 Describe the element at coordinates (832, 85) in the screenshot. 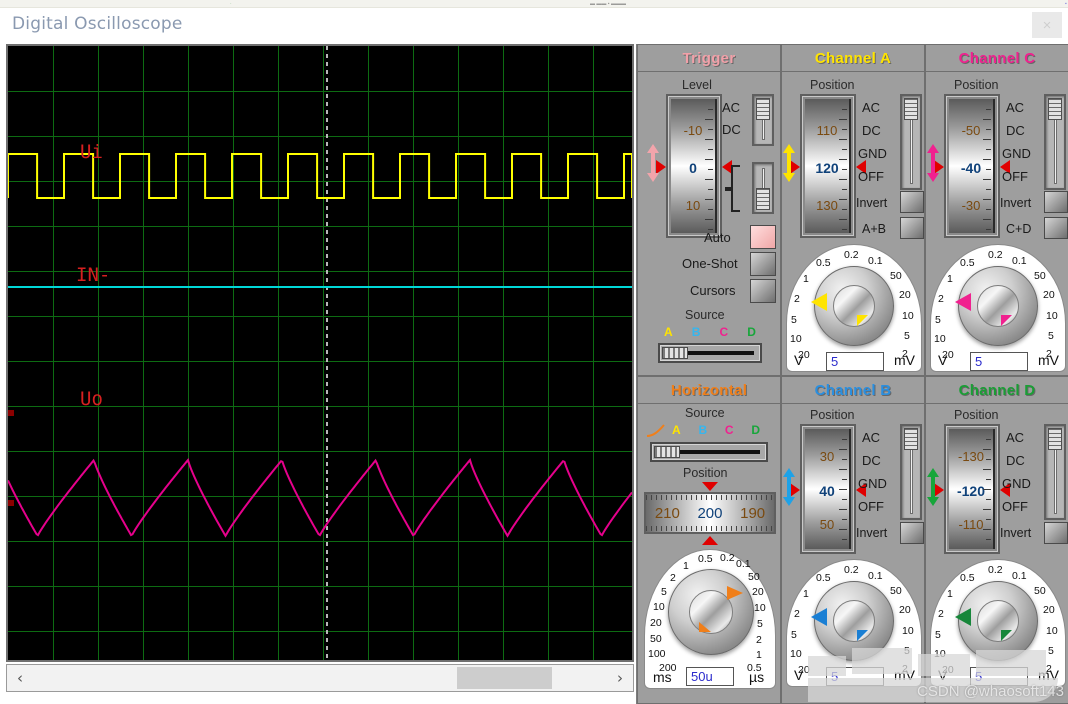

I see `channel-a-position-label: Position` at that location.